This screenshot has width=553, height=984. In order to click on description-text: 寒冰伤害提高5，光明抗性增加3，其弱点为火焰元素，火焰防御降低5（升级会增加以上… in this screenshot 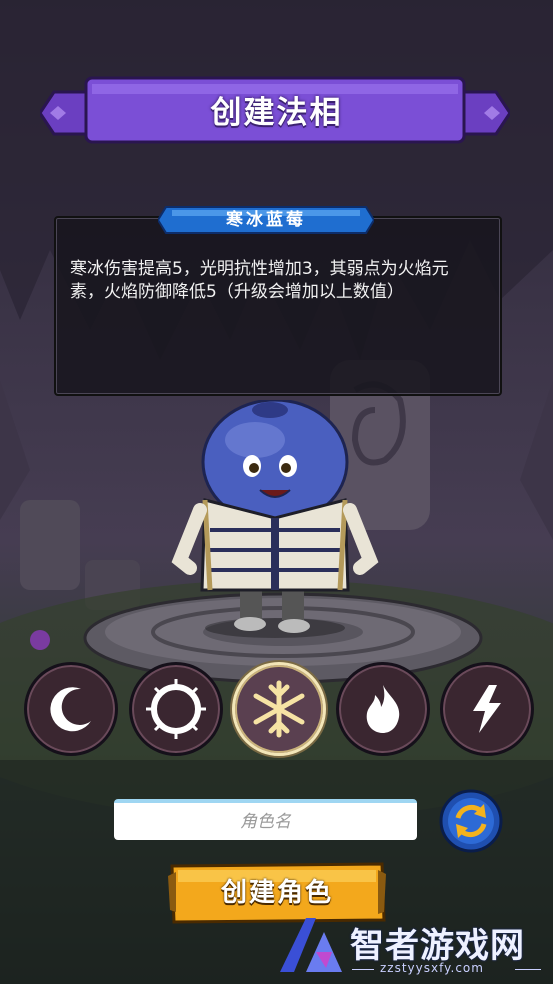, I will do `click(259, 280)`.